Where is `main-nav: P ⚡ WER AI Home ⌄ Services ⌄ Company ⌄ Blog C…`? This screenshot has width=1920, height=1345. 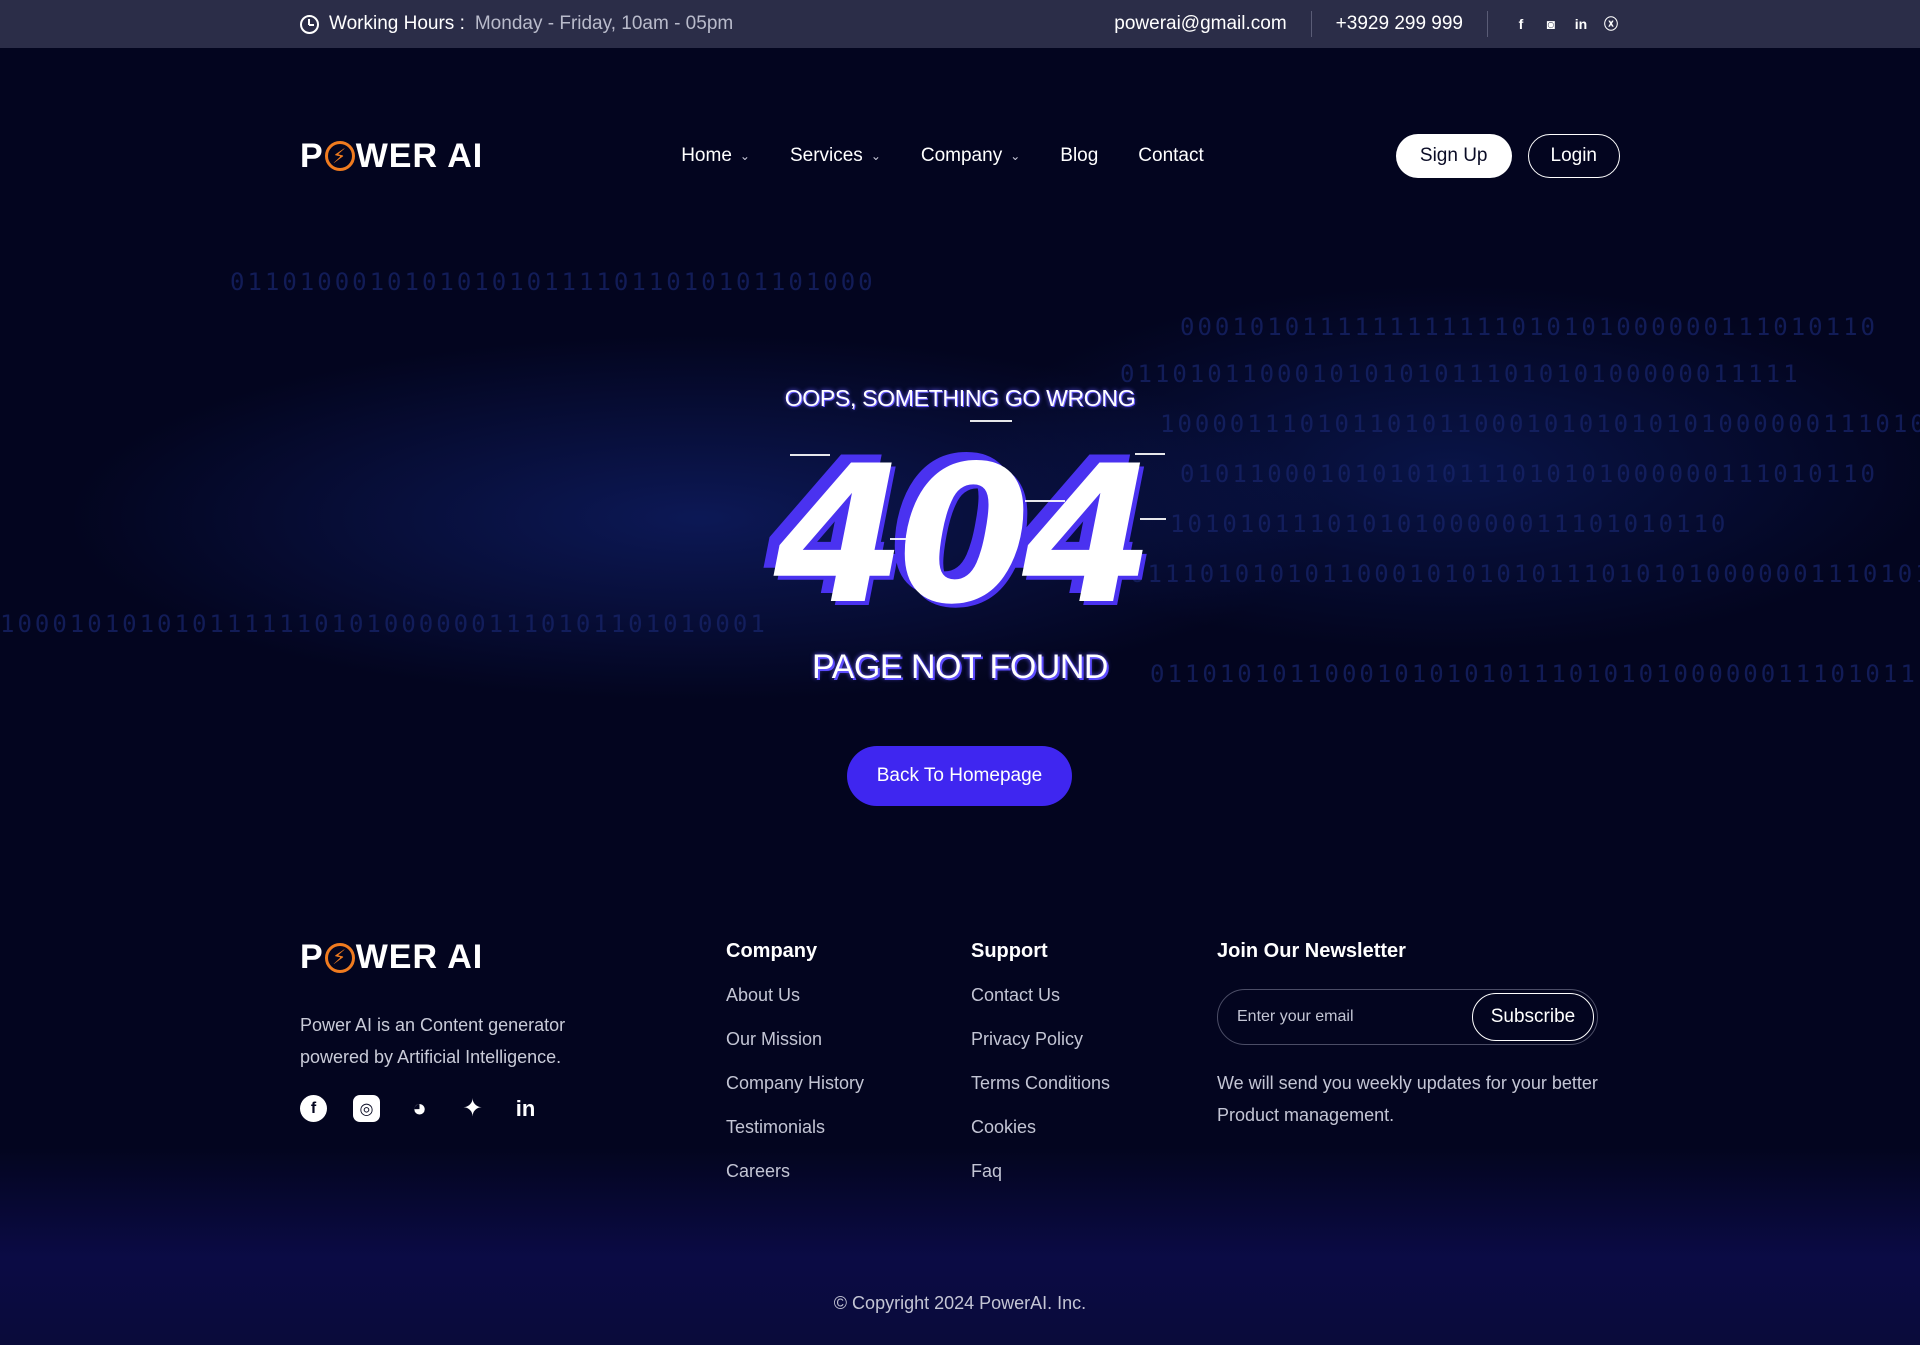 main-nav: P ⚡ WER AI Home ⌄ Services ⌄ Company ⌄ Blog C… is located at coordinates (960, 156).